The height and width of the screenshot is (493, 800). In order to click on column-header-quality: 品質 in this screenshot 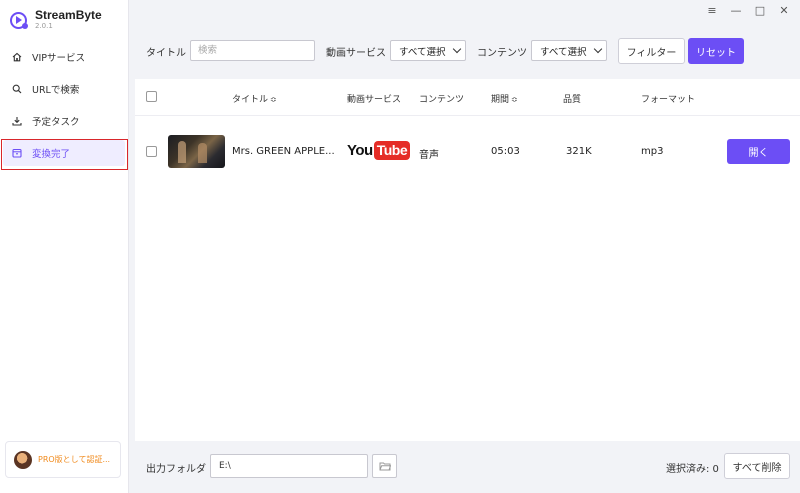, I will do `click(572, 100)`.